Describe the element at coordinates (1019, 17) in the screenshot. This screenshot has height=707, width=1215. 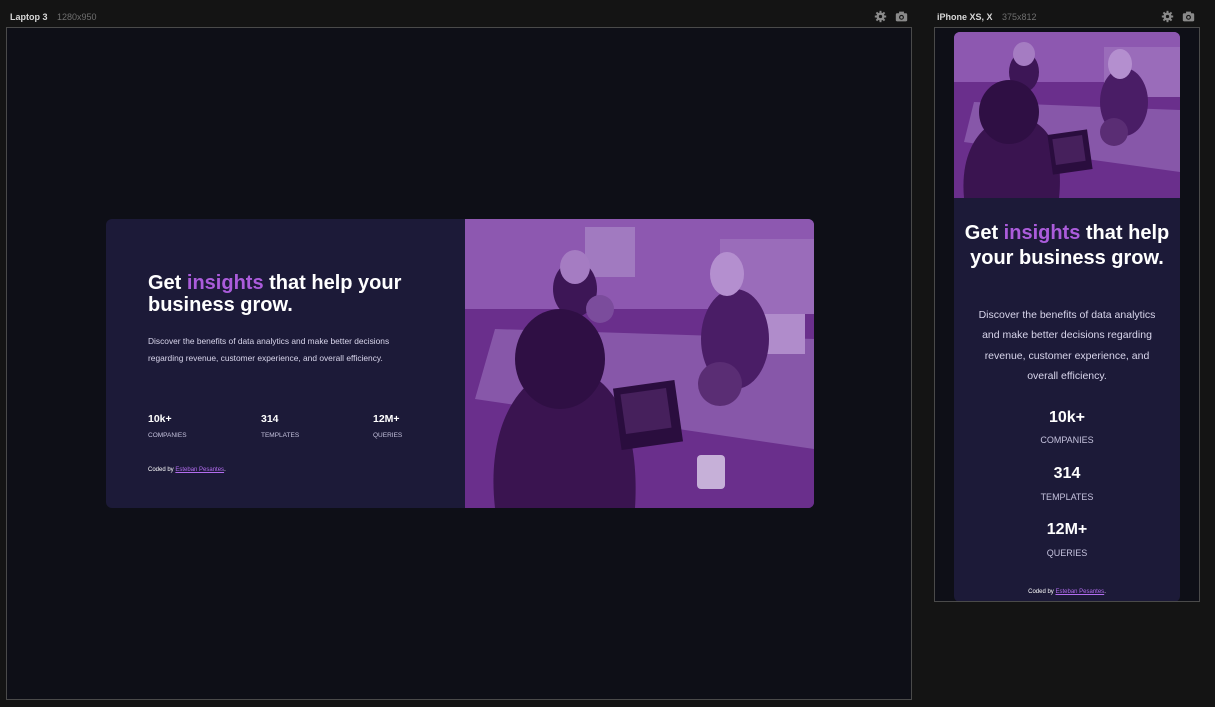
I see `phone-device-size: 375x812` at that location.